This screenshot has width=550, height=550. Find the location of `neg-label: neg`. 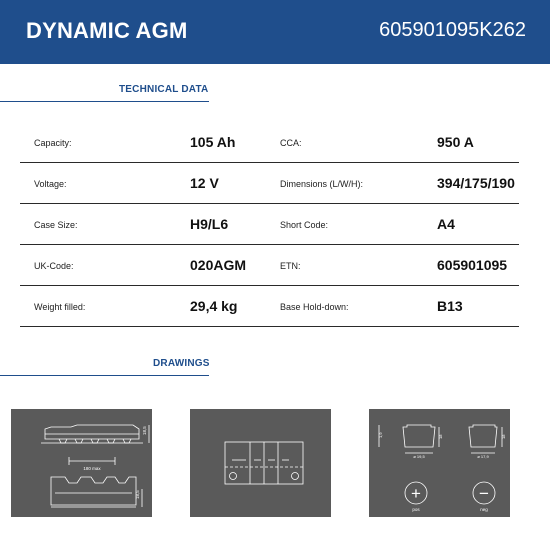

neg-label: neg is located at coordinates (484, 509).